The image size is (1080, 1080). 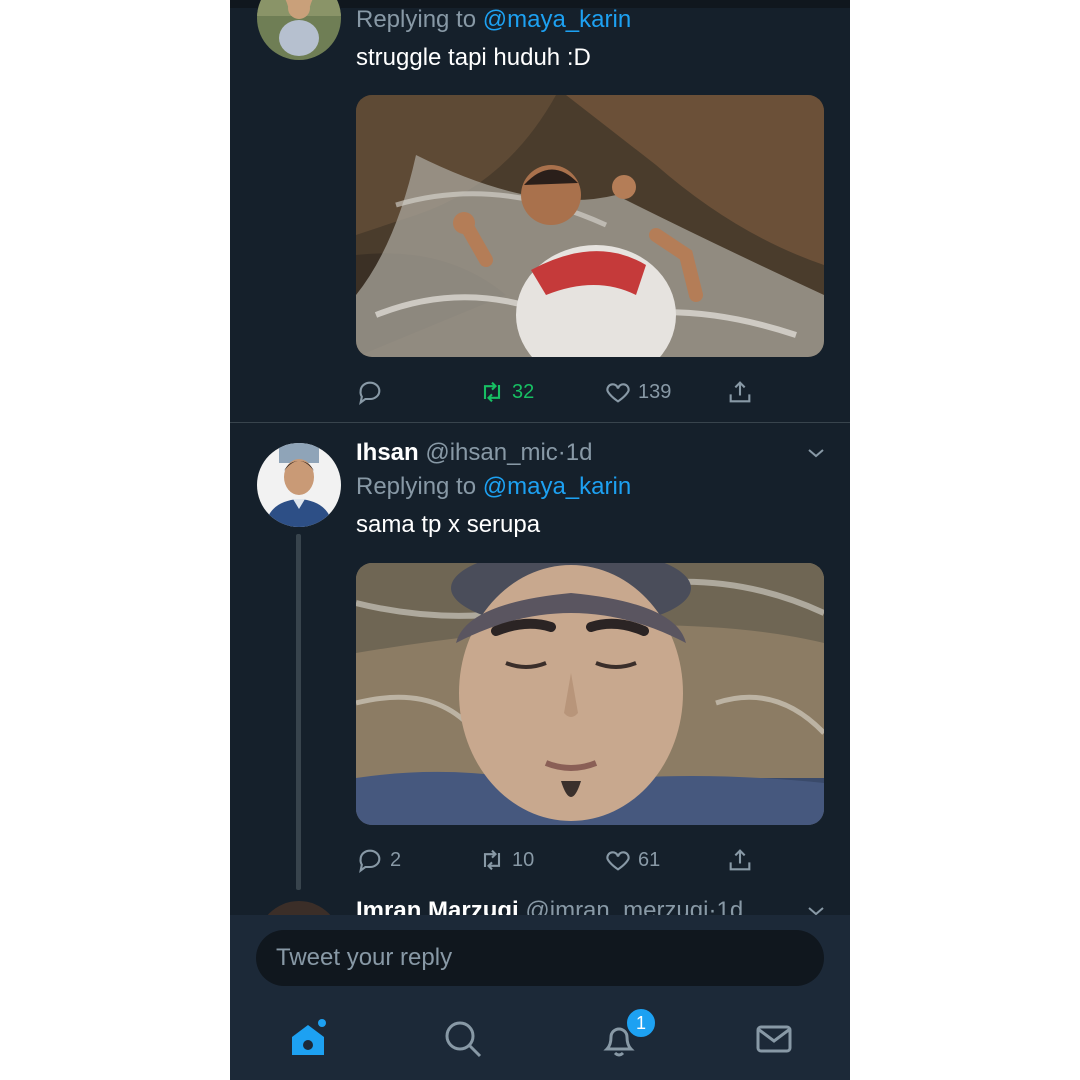 What do you see at coordinates (506, 392) in the screenshot?
I see `retweet-button: 32` at bounding box center [506, 392].